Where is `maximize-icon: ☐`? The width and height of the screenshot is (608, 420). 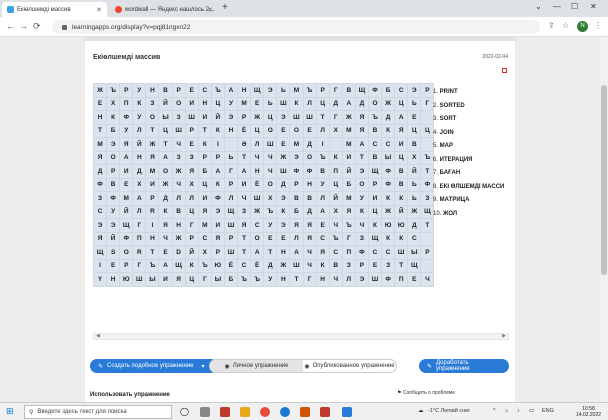 maximize-icon: ☐ is located at coordinates (574, 6).